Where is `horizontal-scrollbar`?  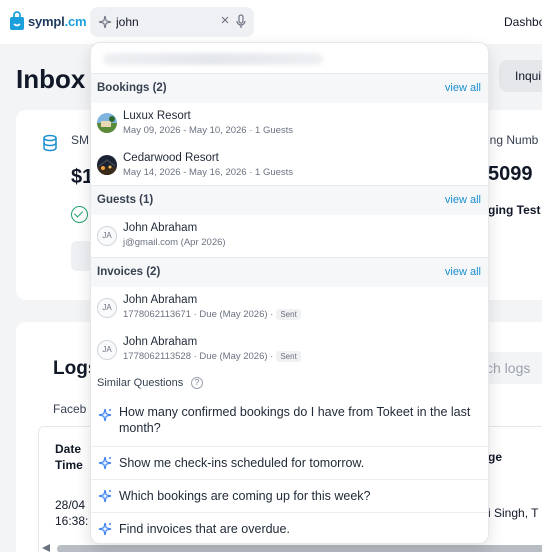
horizontal-scrollbar is located at coordinates (299, 548).